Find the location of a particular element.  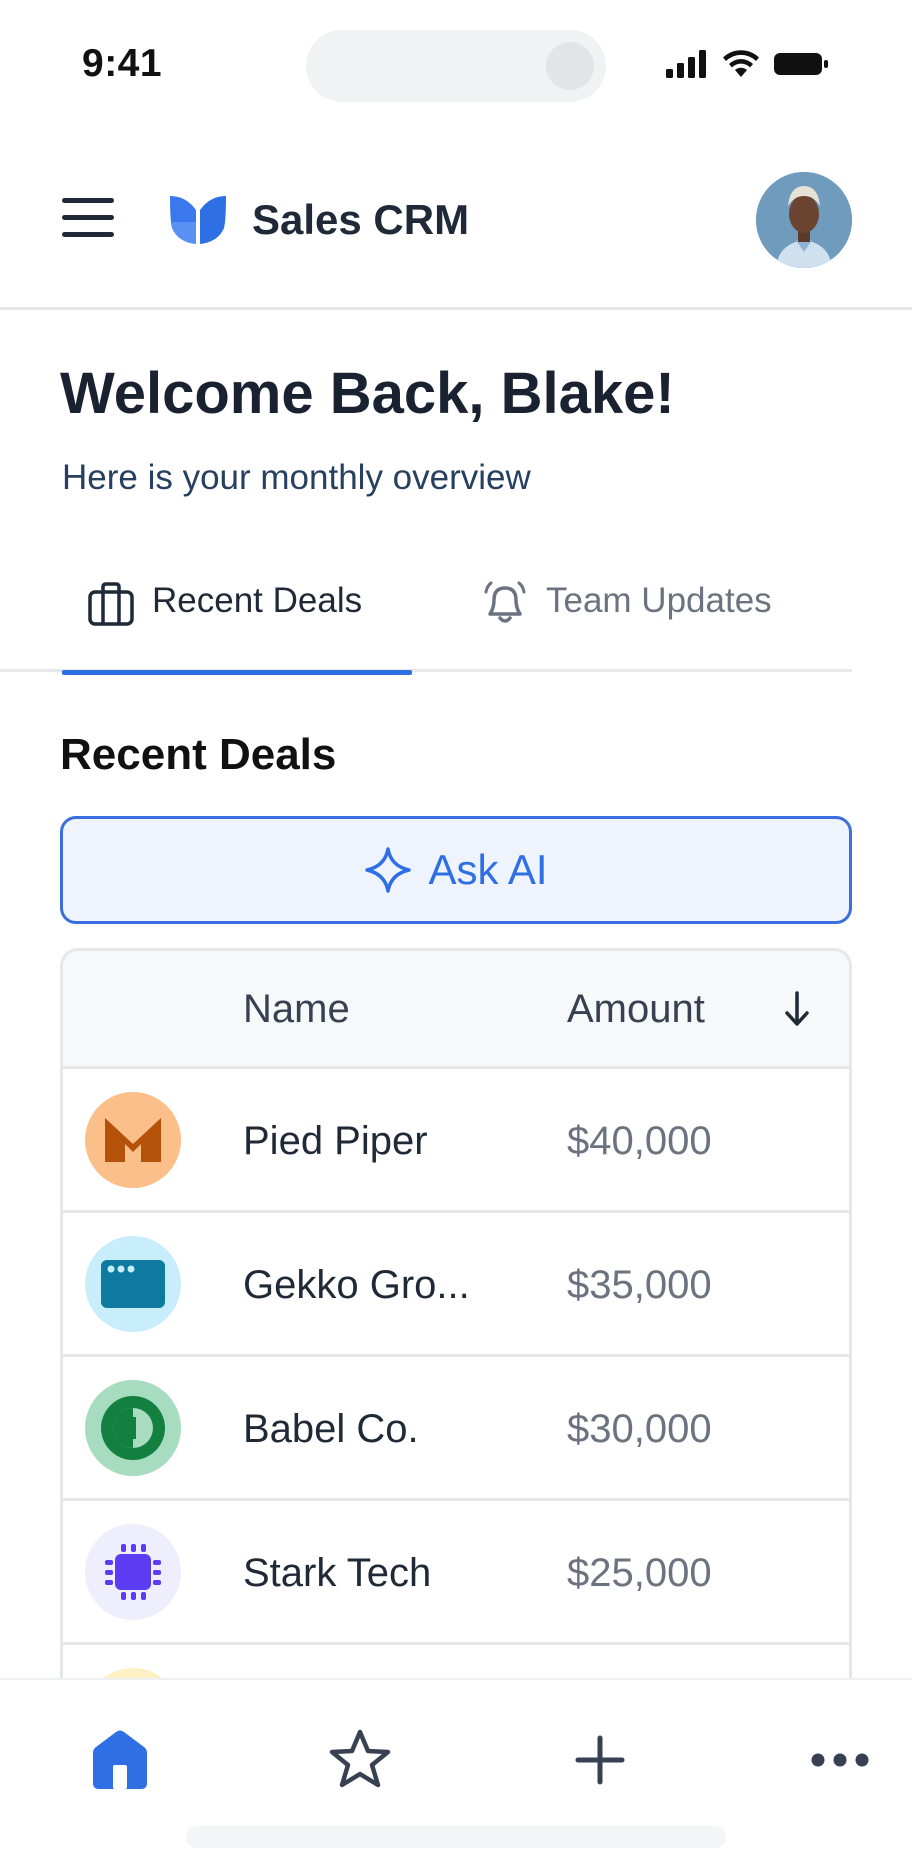

app-title: Sales CRM is located at coordinates (361, 219).